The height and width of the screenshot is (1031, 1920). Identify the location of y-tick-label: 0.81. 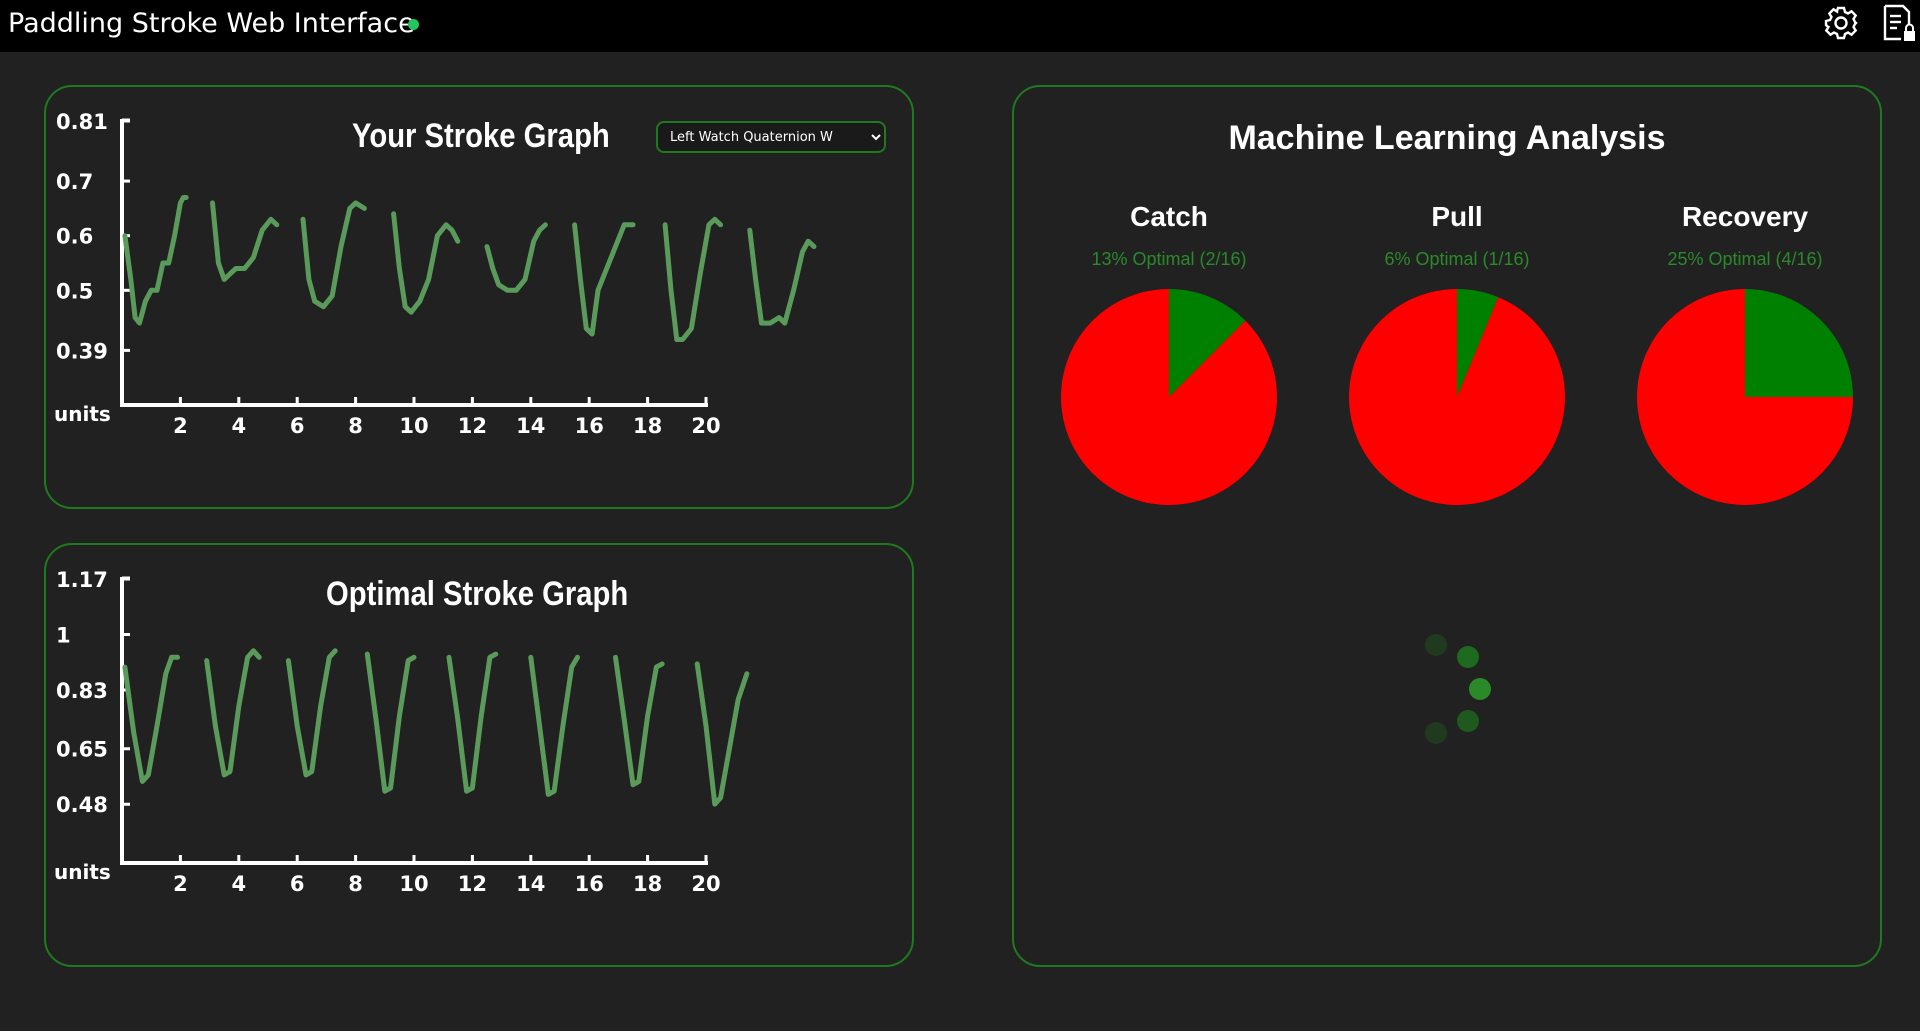
(82, 122).